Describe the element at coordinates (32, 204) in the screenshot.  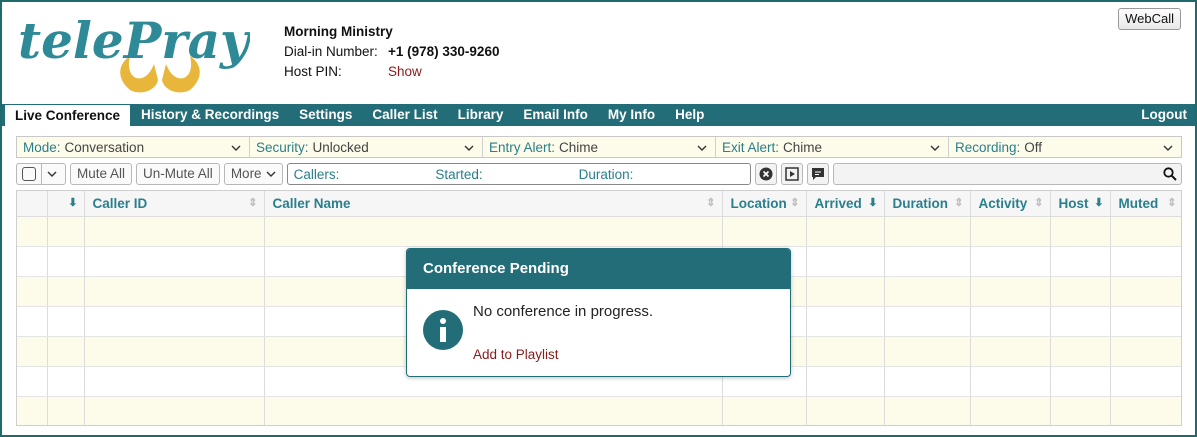
I see `column-header-select` at that location.